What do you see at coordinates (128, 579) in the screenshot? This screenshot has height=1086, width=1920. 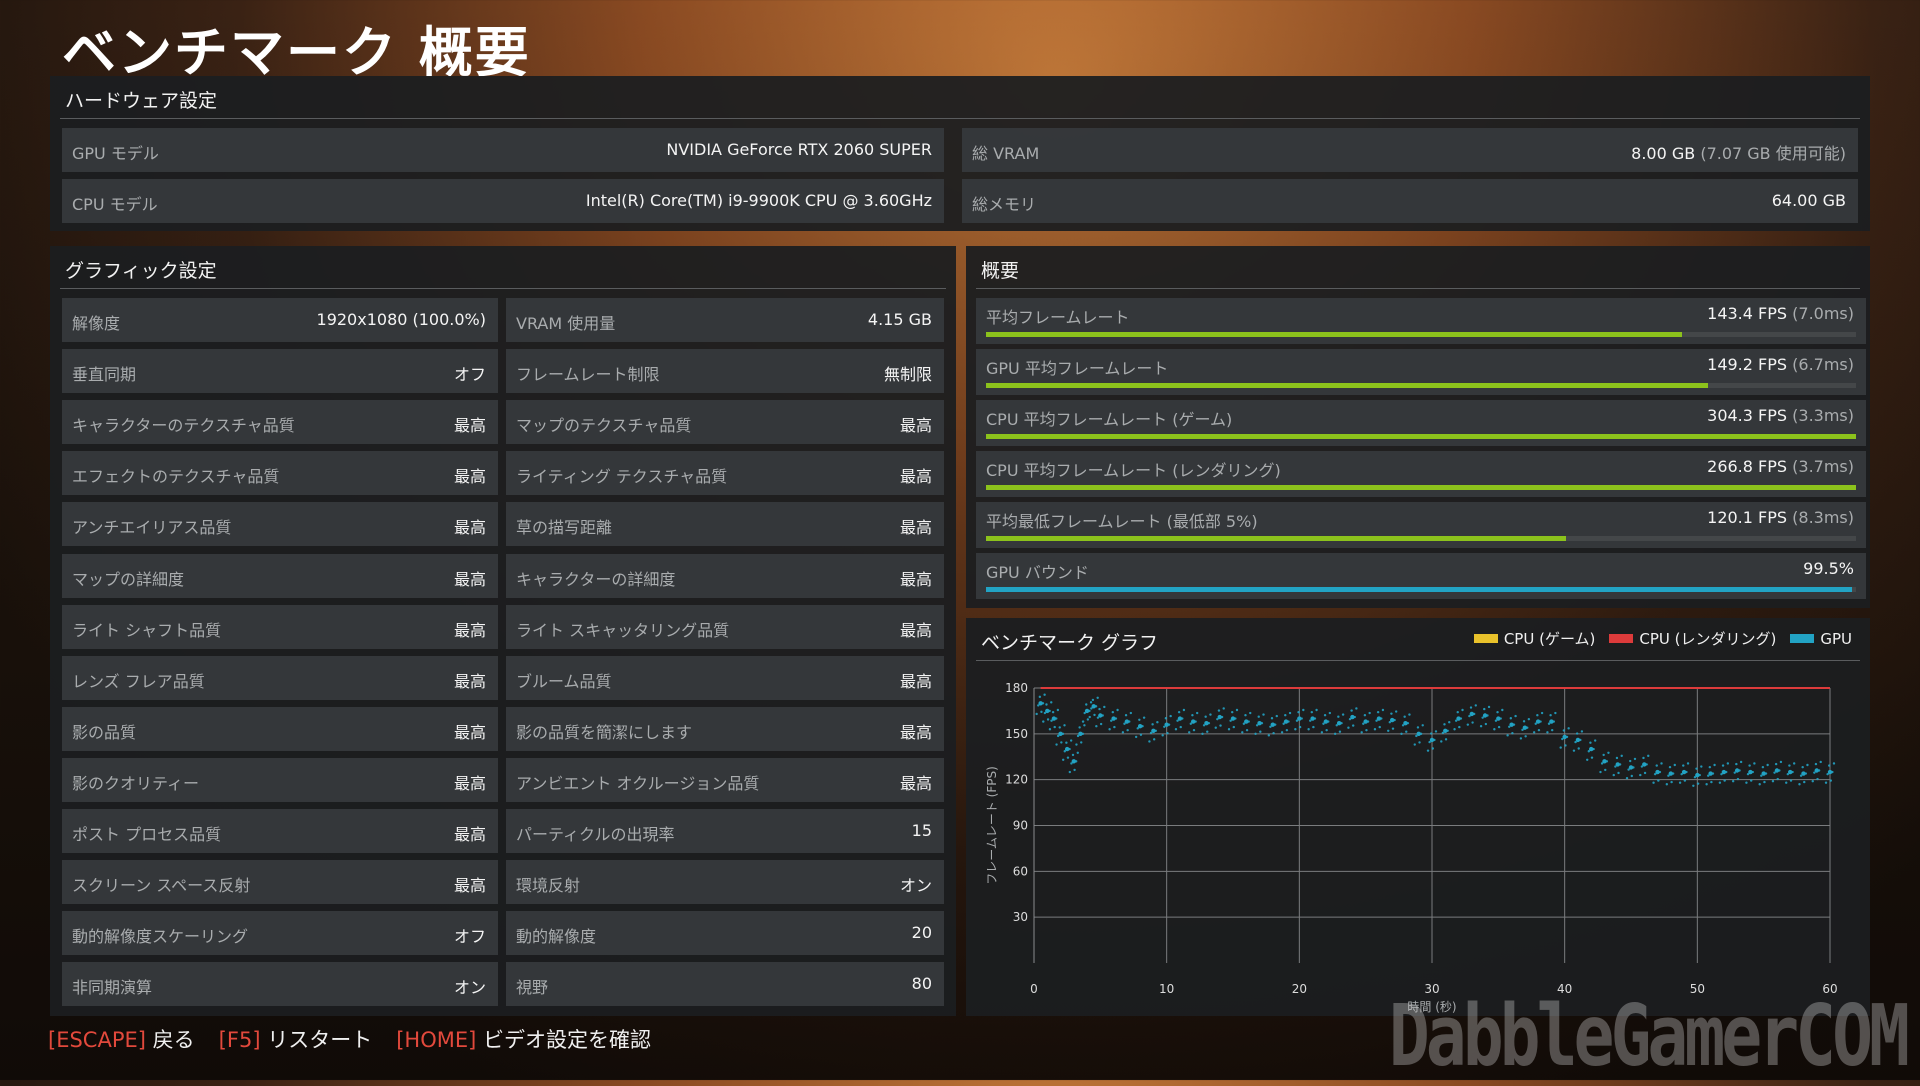 I see `setting-label: マップの詳細度` at bounding box center [128, 579].